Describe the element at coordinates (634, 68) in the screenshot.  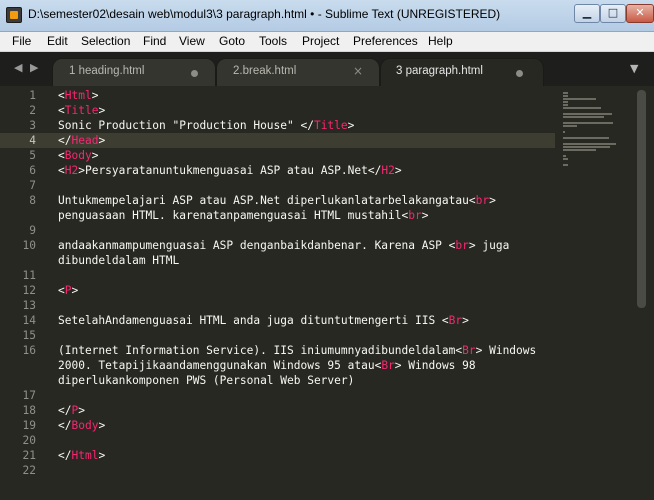
I see `tab-list-dropdown-icon: ▼` at that location.